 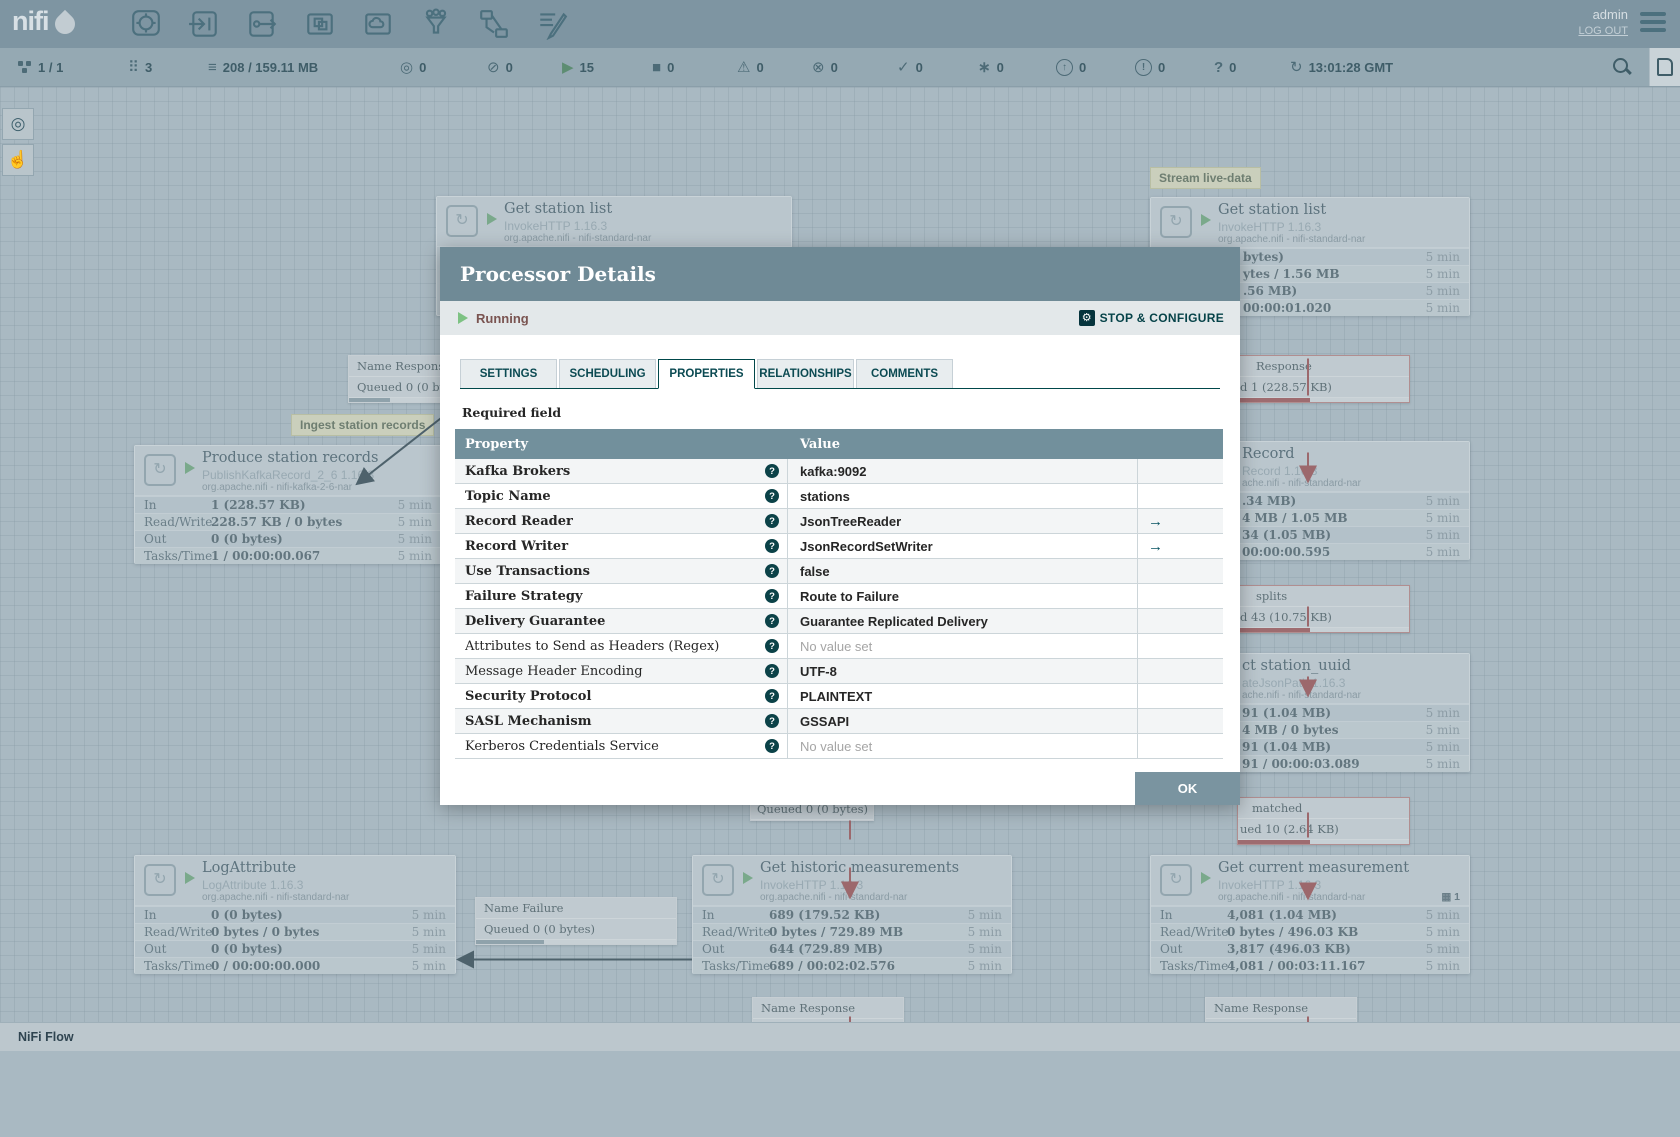 I want to click on stale-icon: ↑, so click(x=1064, y=67).